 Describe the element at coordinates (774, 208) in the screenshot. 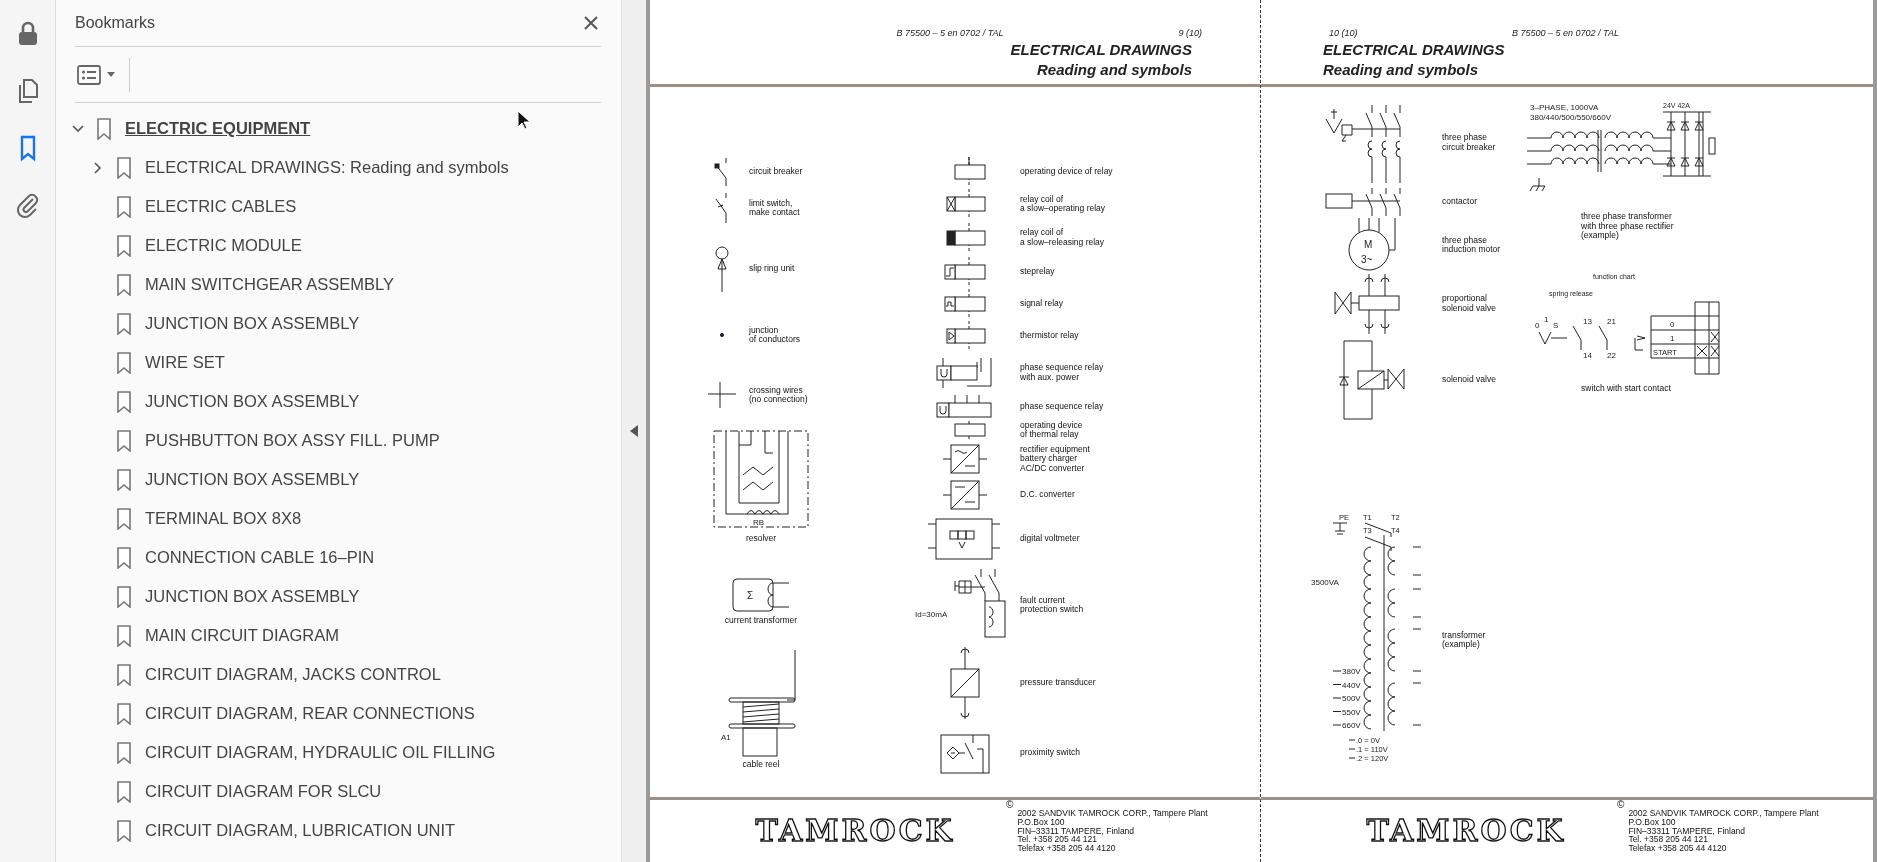

I see `symbol-label: limit switch, make contact` at that location.